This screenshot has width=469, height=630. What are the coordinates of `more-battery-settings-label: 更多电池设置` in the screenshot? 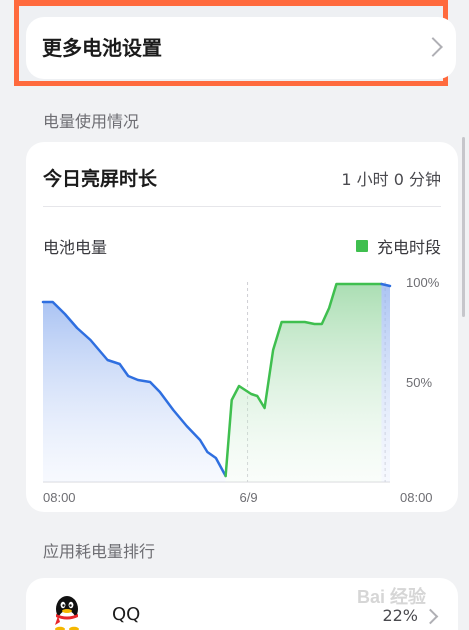 It's located at (102, 48).